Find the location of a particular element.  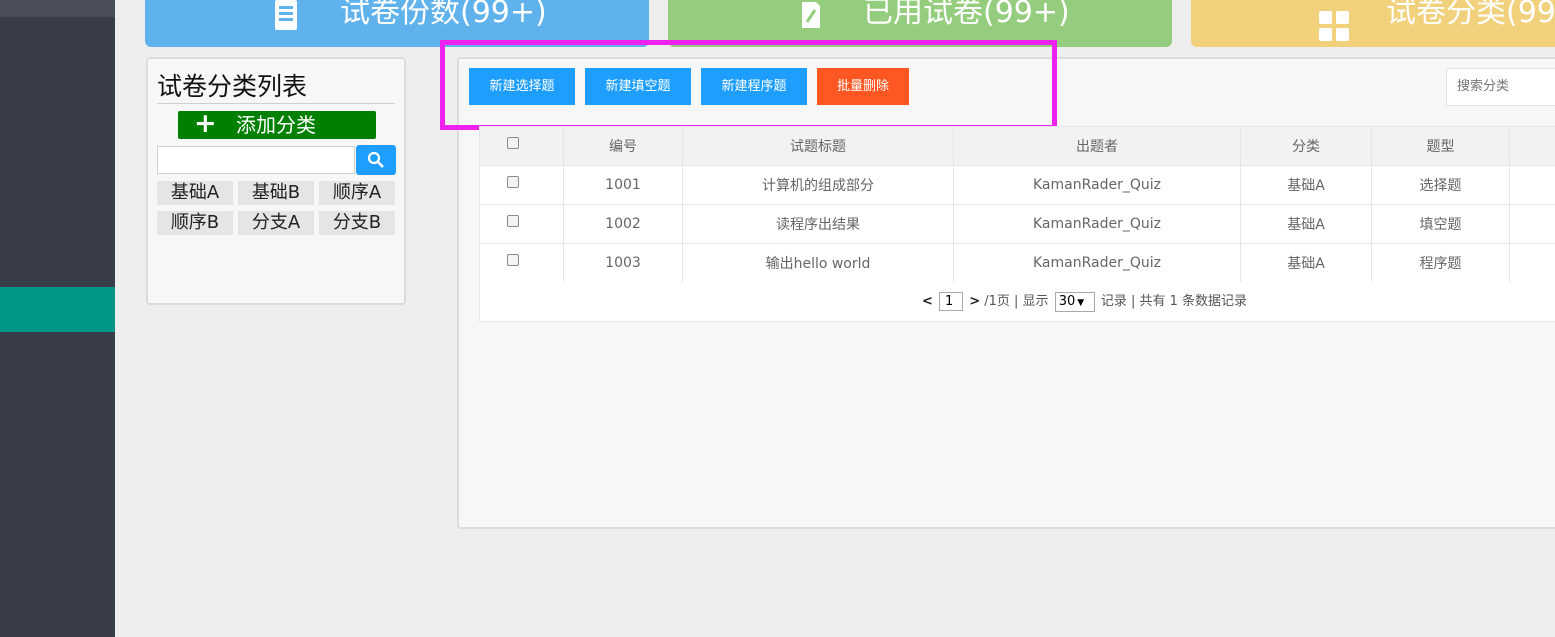

document-icon is located at coordinates (286, 18).